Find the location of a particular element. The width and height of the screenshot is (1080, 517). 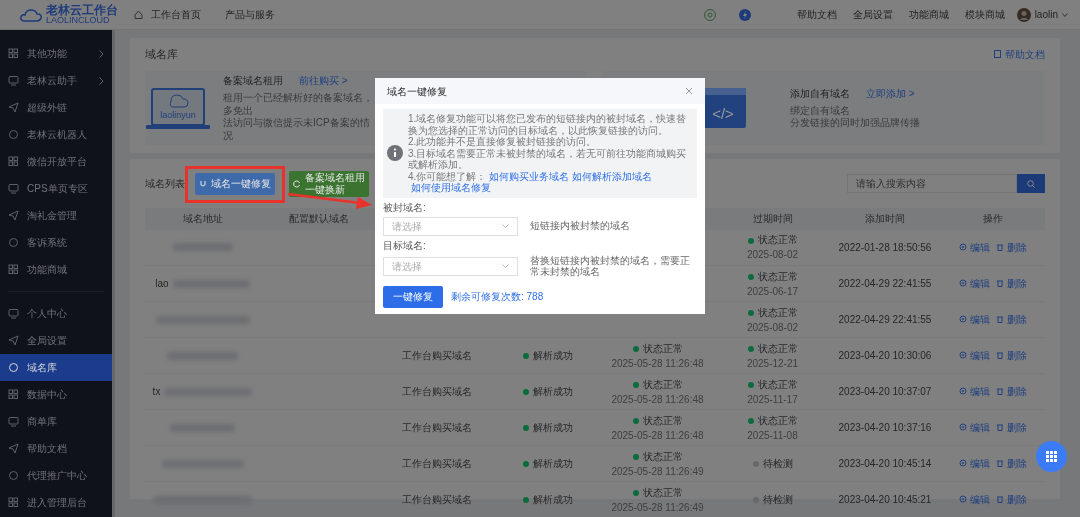

chevron-icon is located at coordinates (101, 53).